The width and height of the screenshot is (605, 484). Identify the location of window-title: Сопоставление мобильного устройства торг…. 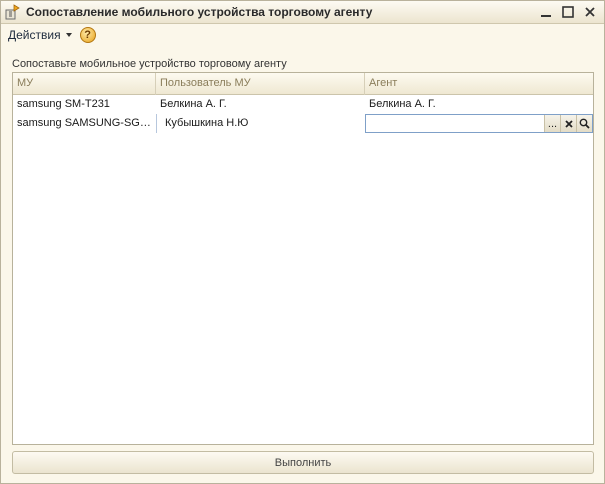
(199, 12).